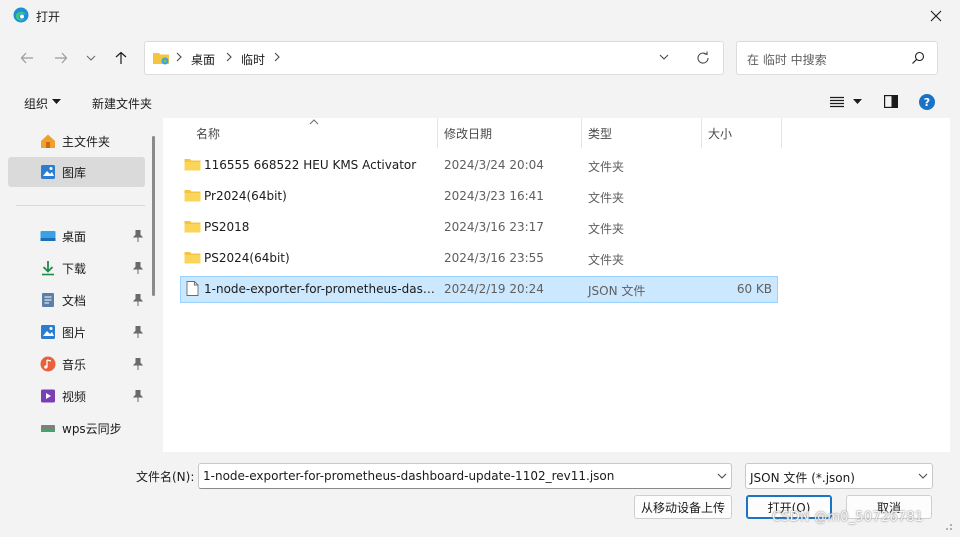 This screenshot has height=537, width=960. Describe the element at coordinates (153, 216) in the screenshot. I see `nav-scrollbar` at that location.